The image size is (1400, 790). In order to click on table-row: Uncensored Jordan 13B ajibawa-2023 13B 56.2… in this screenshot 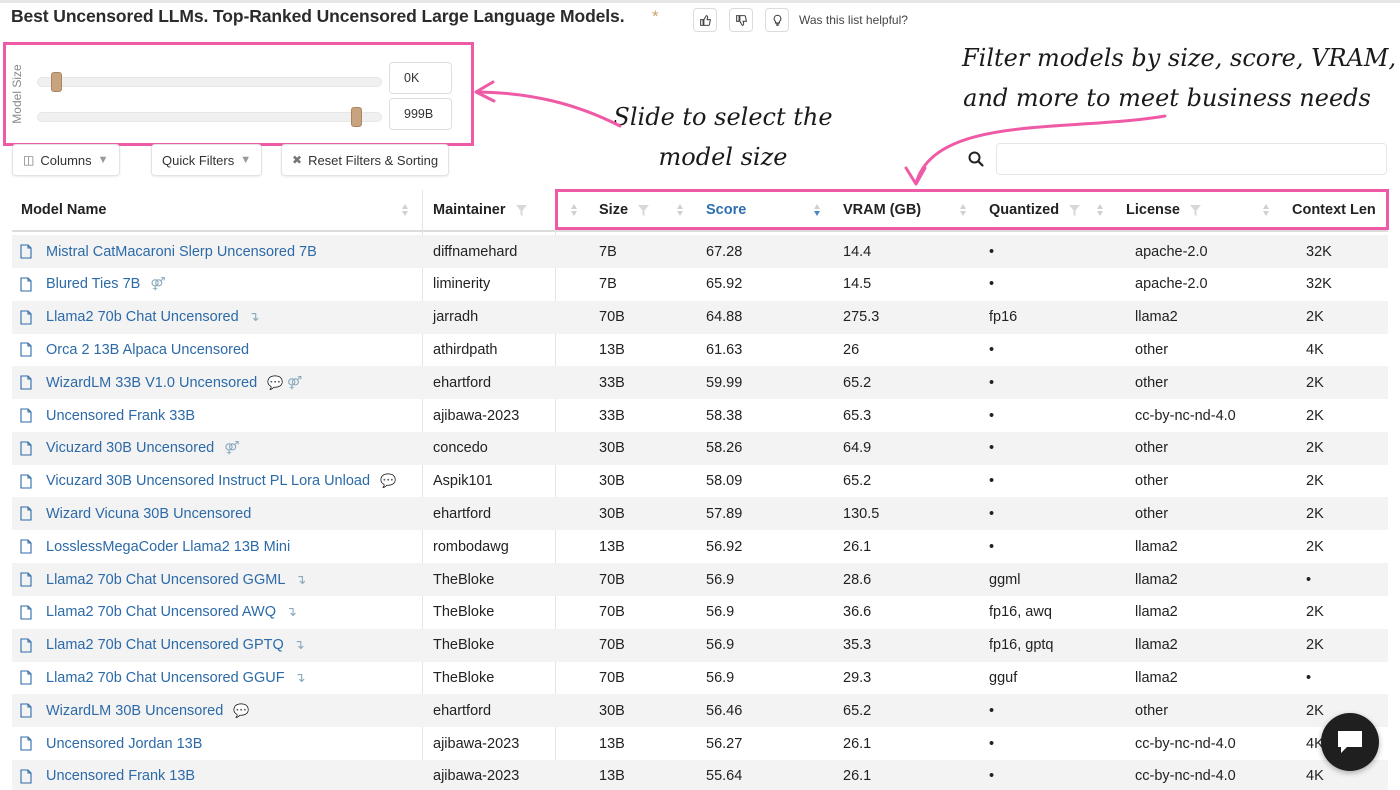, I will do `click(700, 743)`.